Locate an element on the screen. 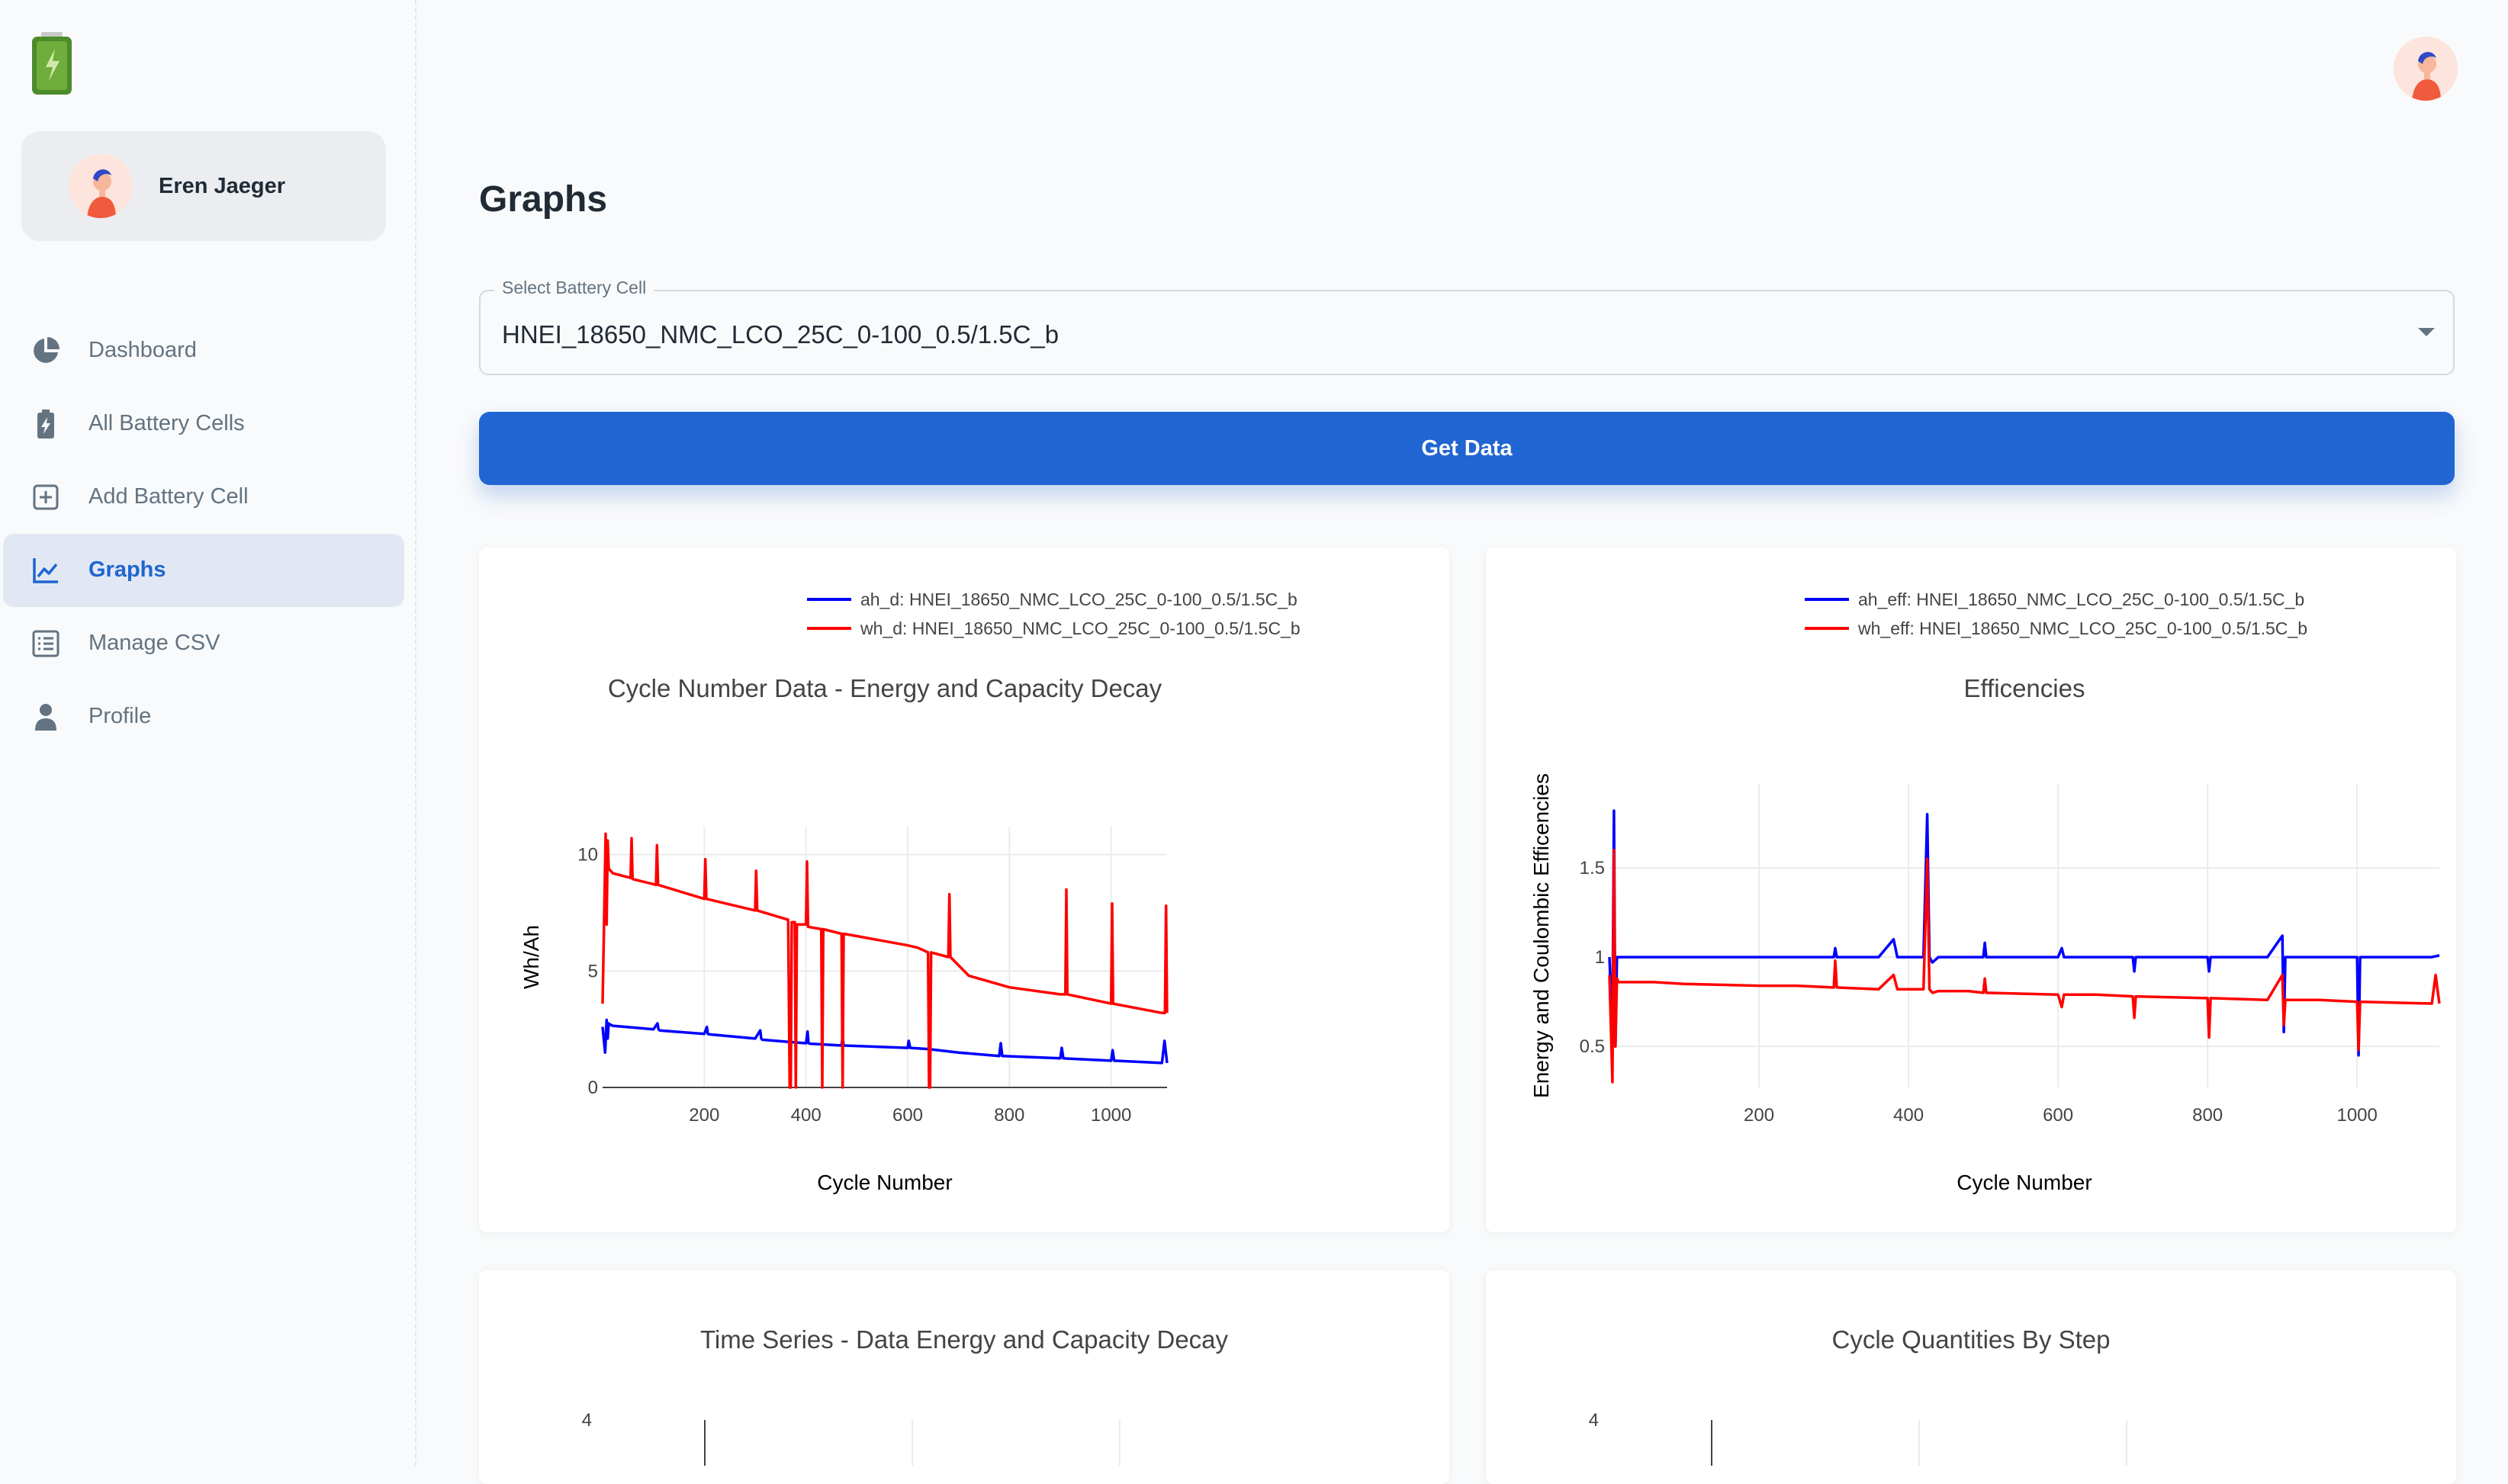 This screenshot has width=2508, height=1484. y-axis-label: Wh/Ah is located at coordinates (531, 957).